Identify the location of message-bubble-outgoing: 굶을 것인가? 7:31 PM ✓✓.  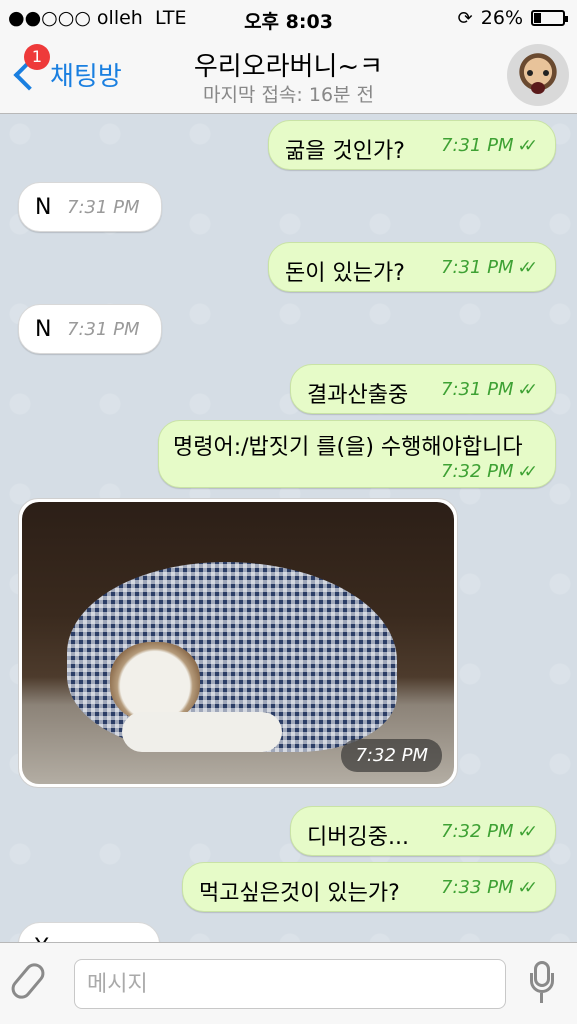
(412, 145).